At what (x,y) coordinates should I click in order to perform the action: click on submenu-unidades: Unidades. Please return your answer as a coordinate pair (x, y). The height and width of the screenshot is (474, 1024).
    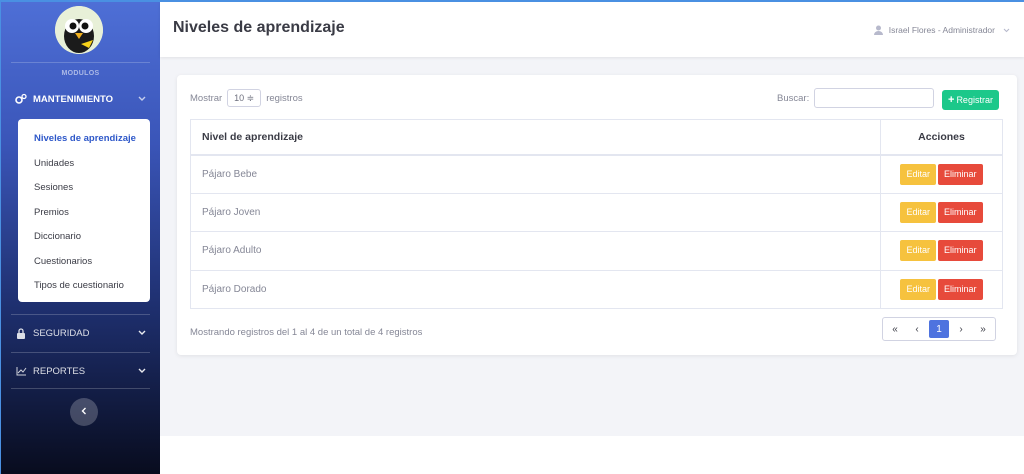
    Looking at the image, I should click on (84, 164).